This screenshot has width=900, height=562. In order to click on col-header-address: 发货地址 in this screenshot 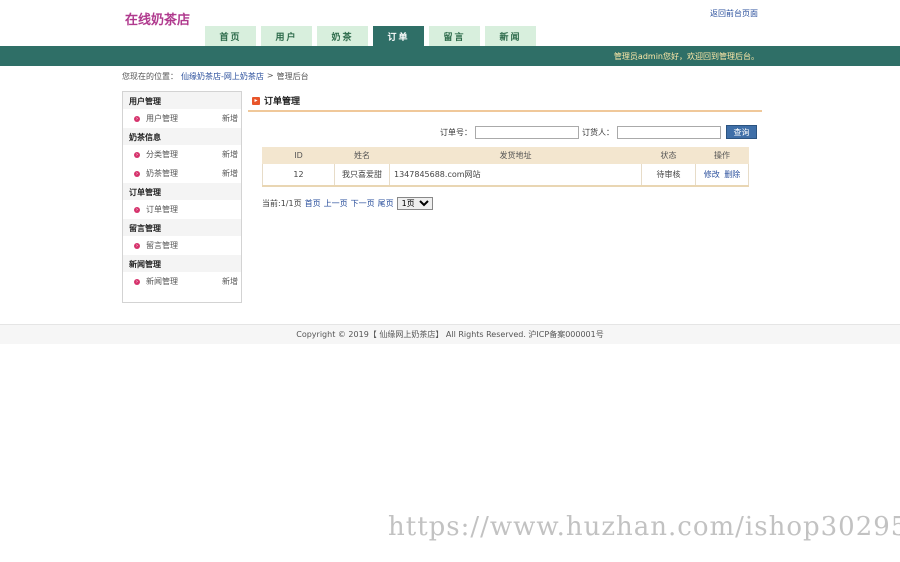, I will do `click(515, 155)`.